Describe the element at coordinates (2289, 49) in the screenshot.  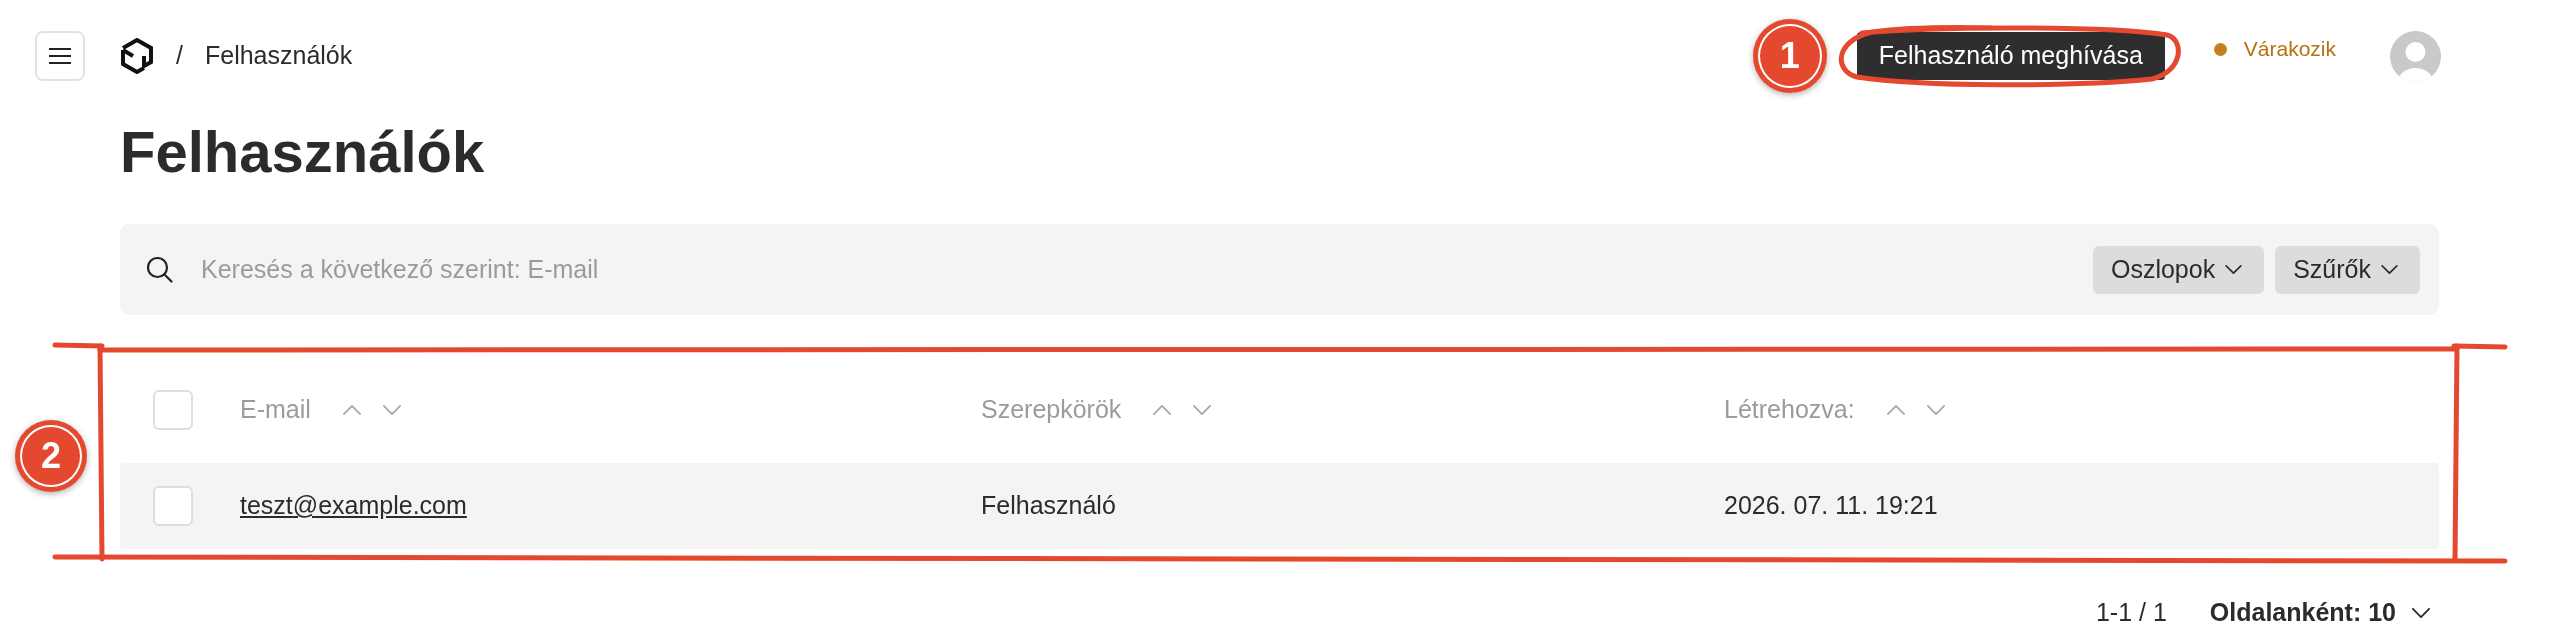
I see `status-label: Várakozik` at that location.